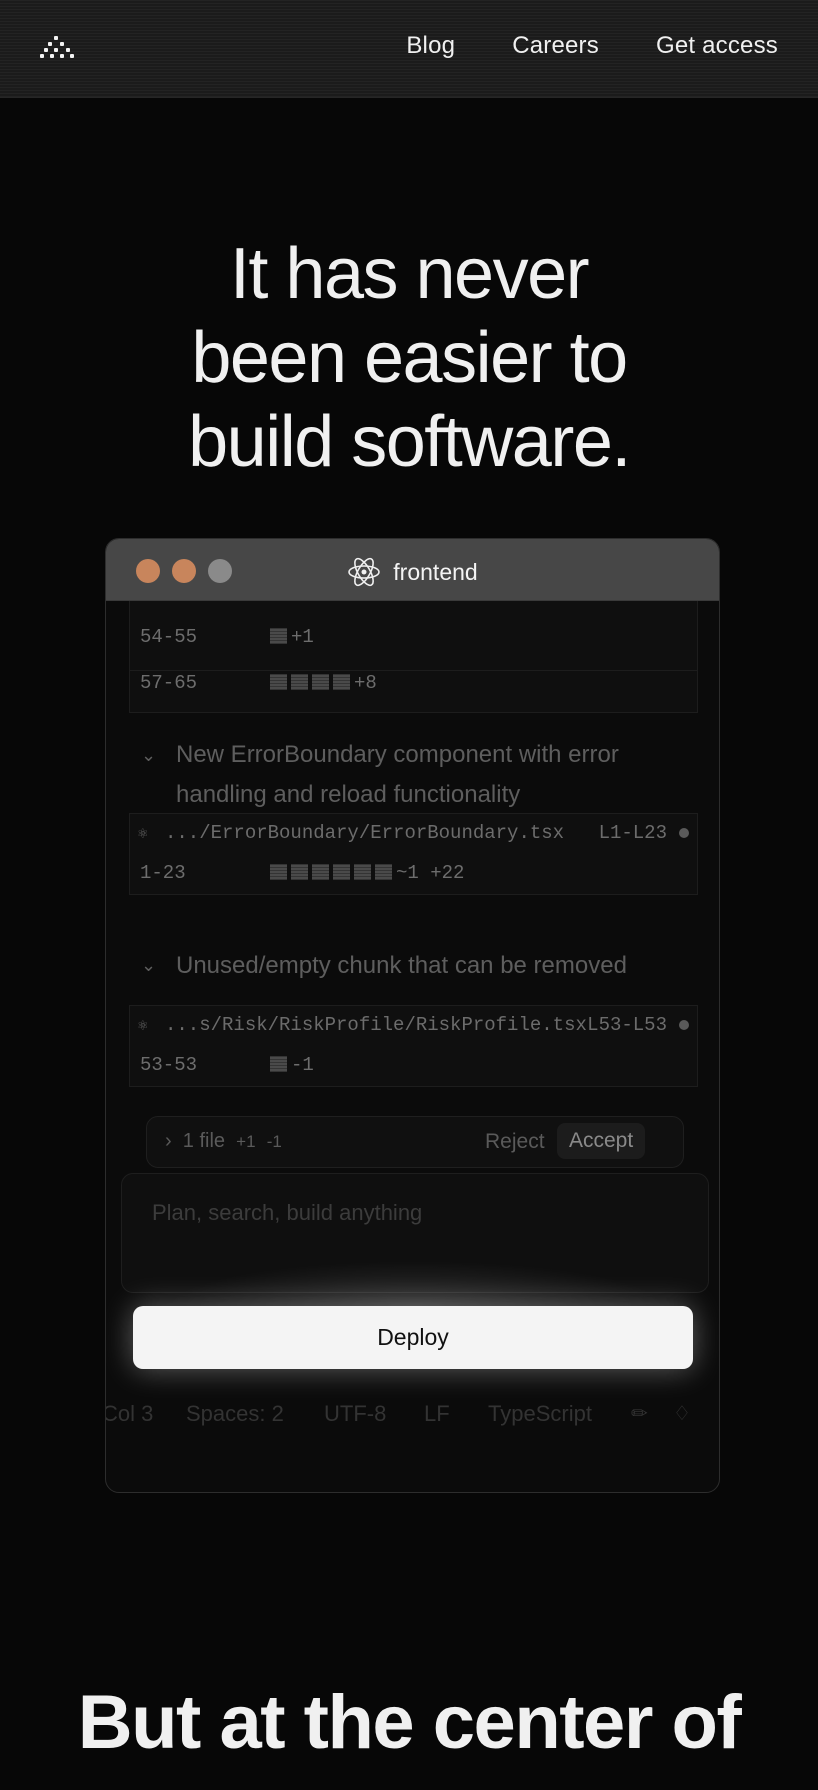 This screenshot has height=1790, width=818. What do you see at coordinates (717, 46) in the screenshot?
I see `nav-get-access-link: Get access` at bounding box center [717, 46].